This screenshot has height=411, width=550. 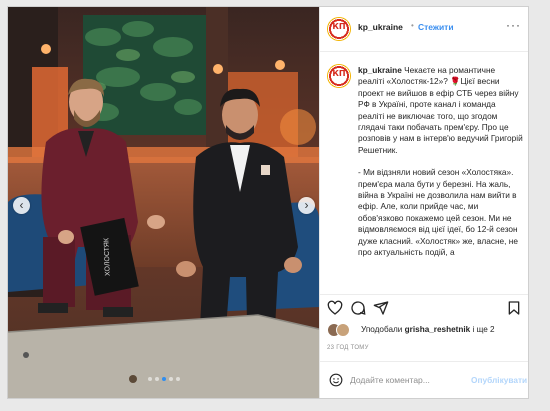 I want to click on action-bar, so click(x=424, y=307).